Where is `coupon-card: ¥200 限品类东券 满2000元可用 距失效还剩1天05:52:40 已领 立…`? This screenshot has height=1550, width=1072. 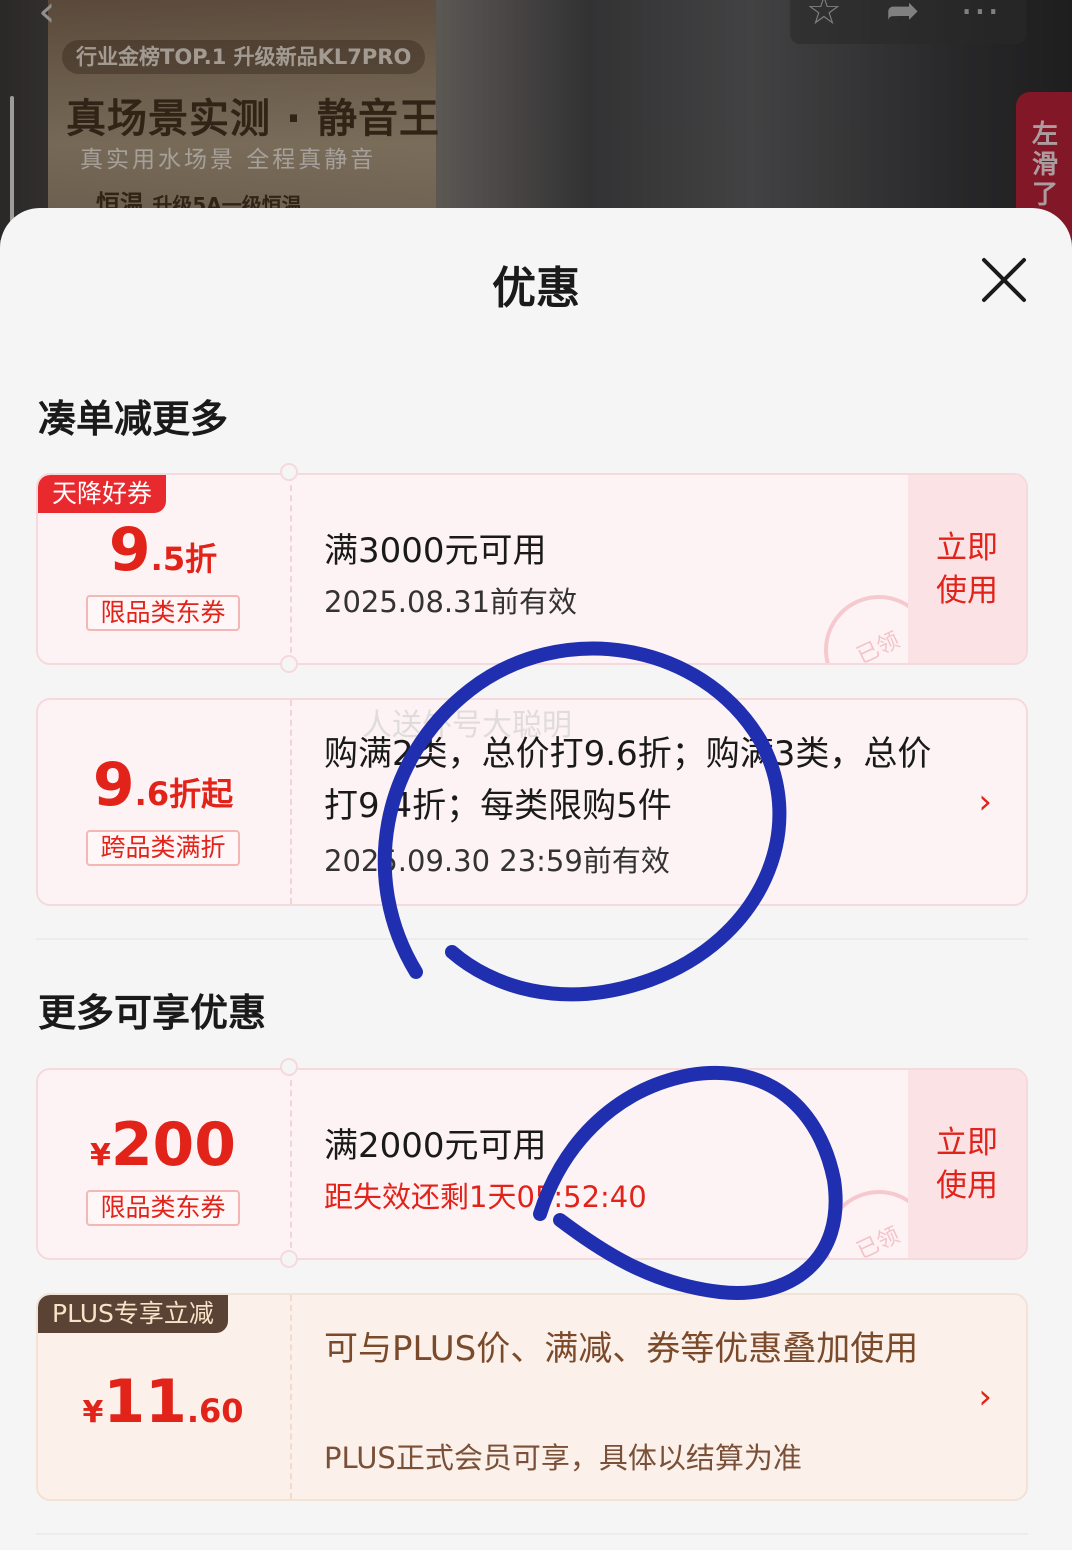 coupon-card: ¥200 限品类东券 满2000元可用 距失效还剩1天05:52:40 已领 立… is located at coordinates (532, 1164).